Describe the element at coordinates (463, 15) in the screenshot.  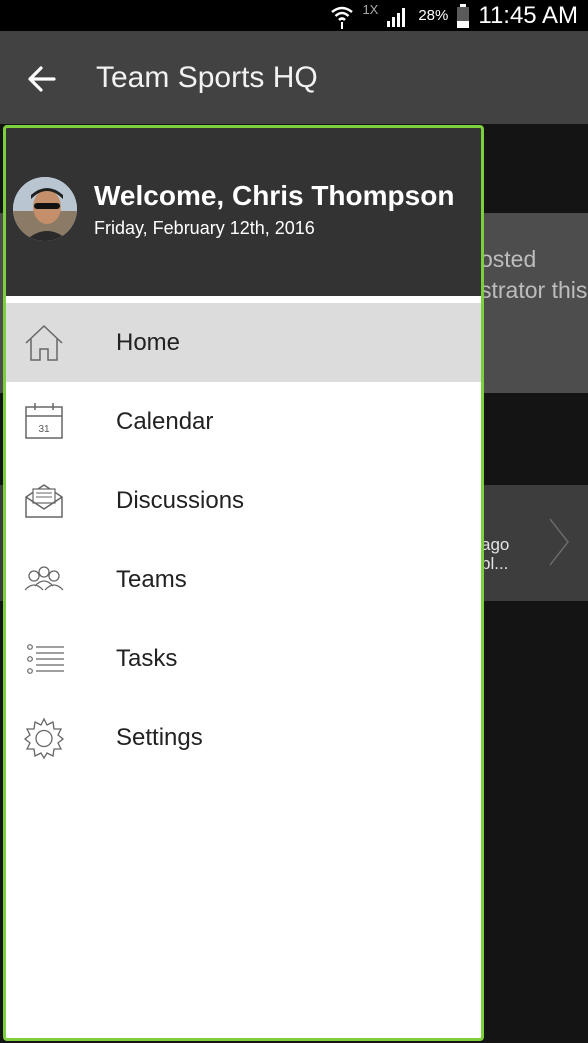
I see `battery-icon` at that location.